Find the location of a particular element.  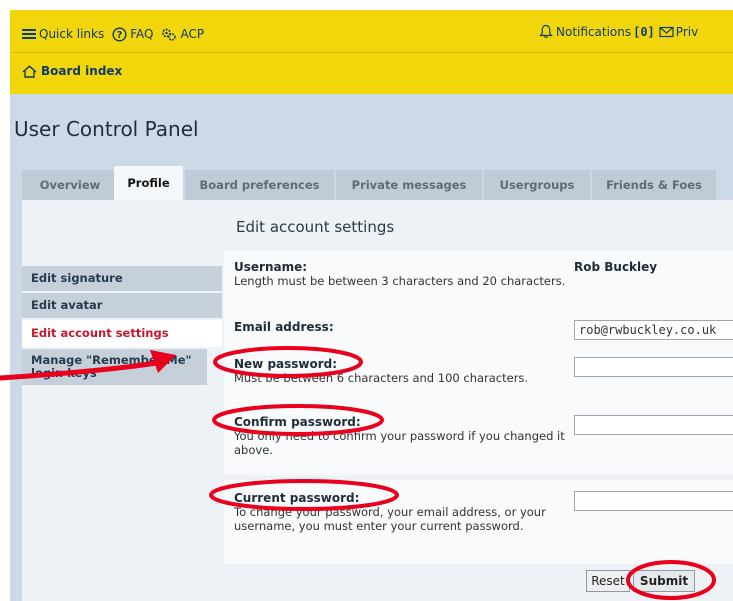

hamburger-icon is located at coordinates (29, 34).